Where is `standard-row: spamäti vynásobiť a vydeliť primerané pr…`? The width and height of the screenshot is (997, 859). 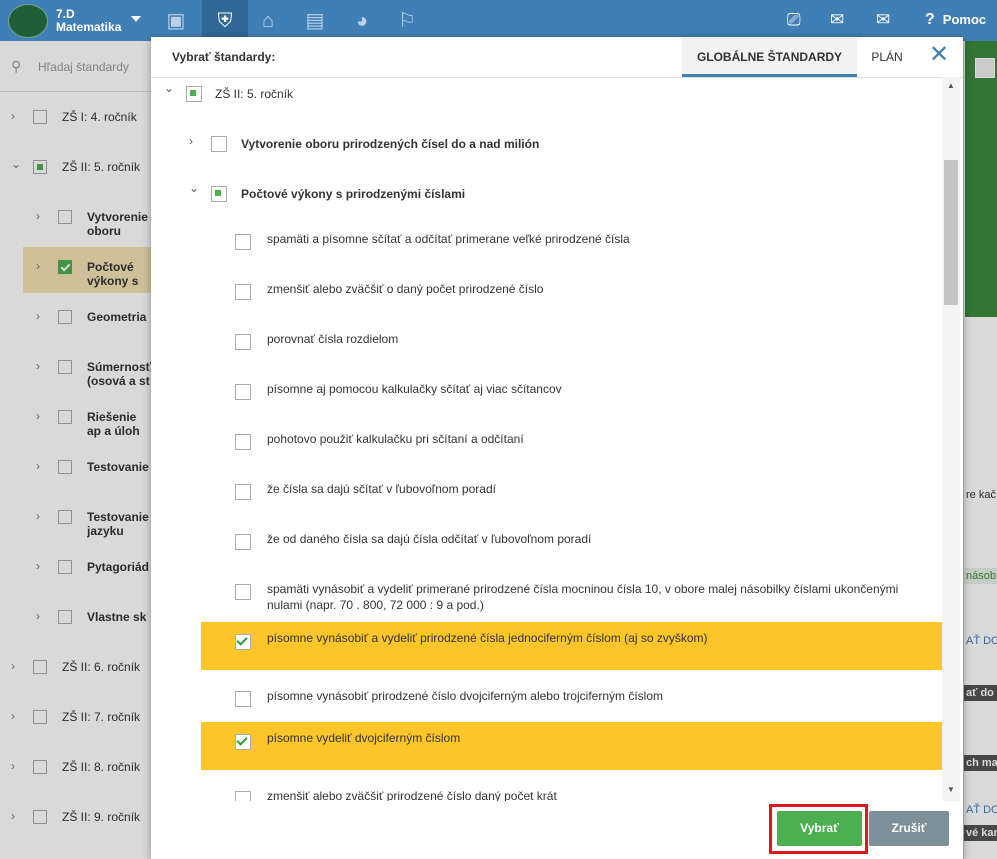 standard-row: spamäti vynásobiť a vydeliť primerané pr… is located at coordinates (546, 588).